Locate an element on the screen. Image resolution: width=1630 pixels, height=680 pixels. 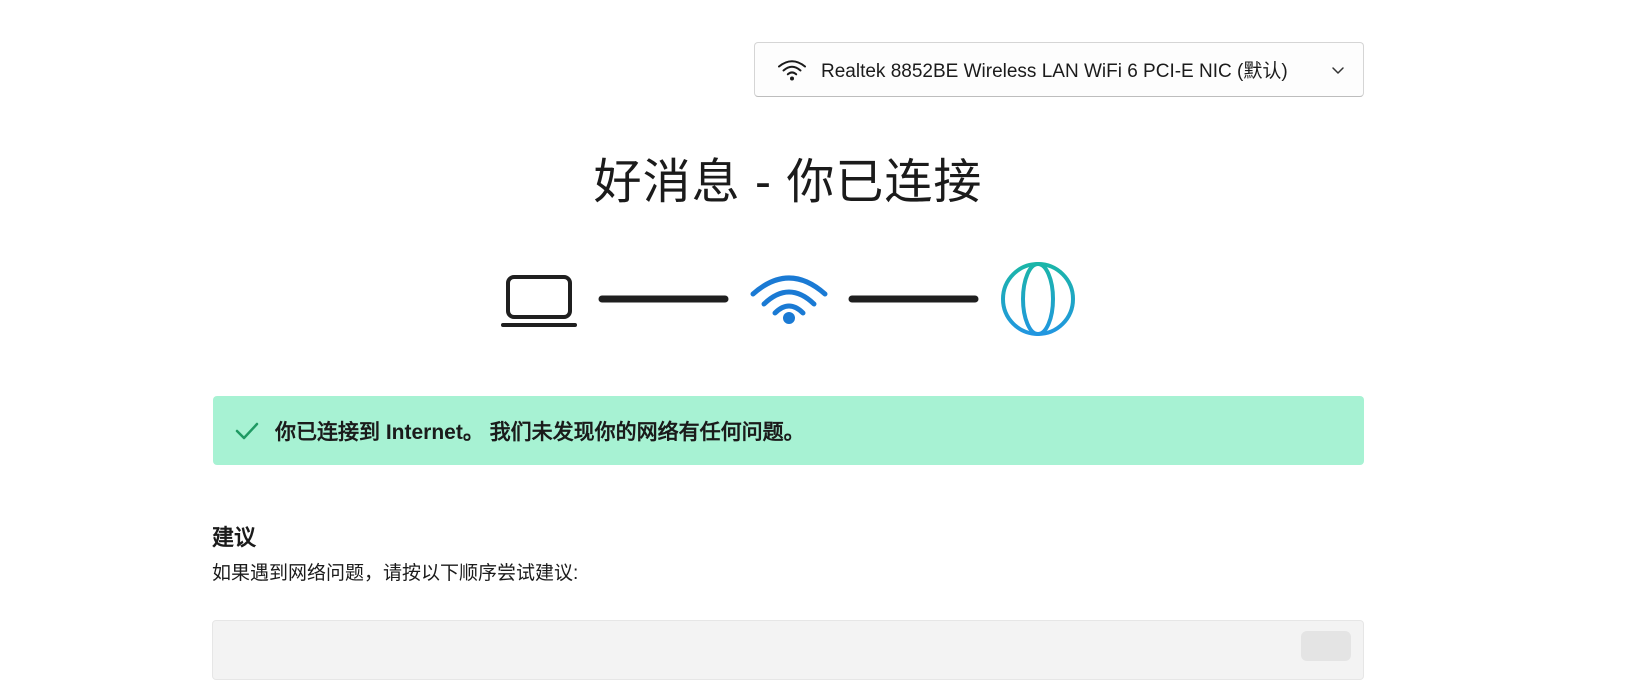
suggestion-action-button is located at coordinates (1326, 646).